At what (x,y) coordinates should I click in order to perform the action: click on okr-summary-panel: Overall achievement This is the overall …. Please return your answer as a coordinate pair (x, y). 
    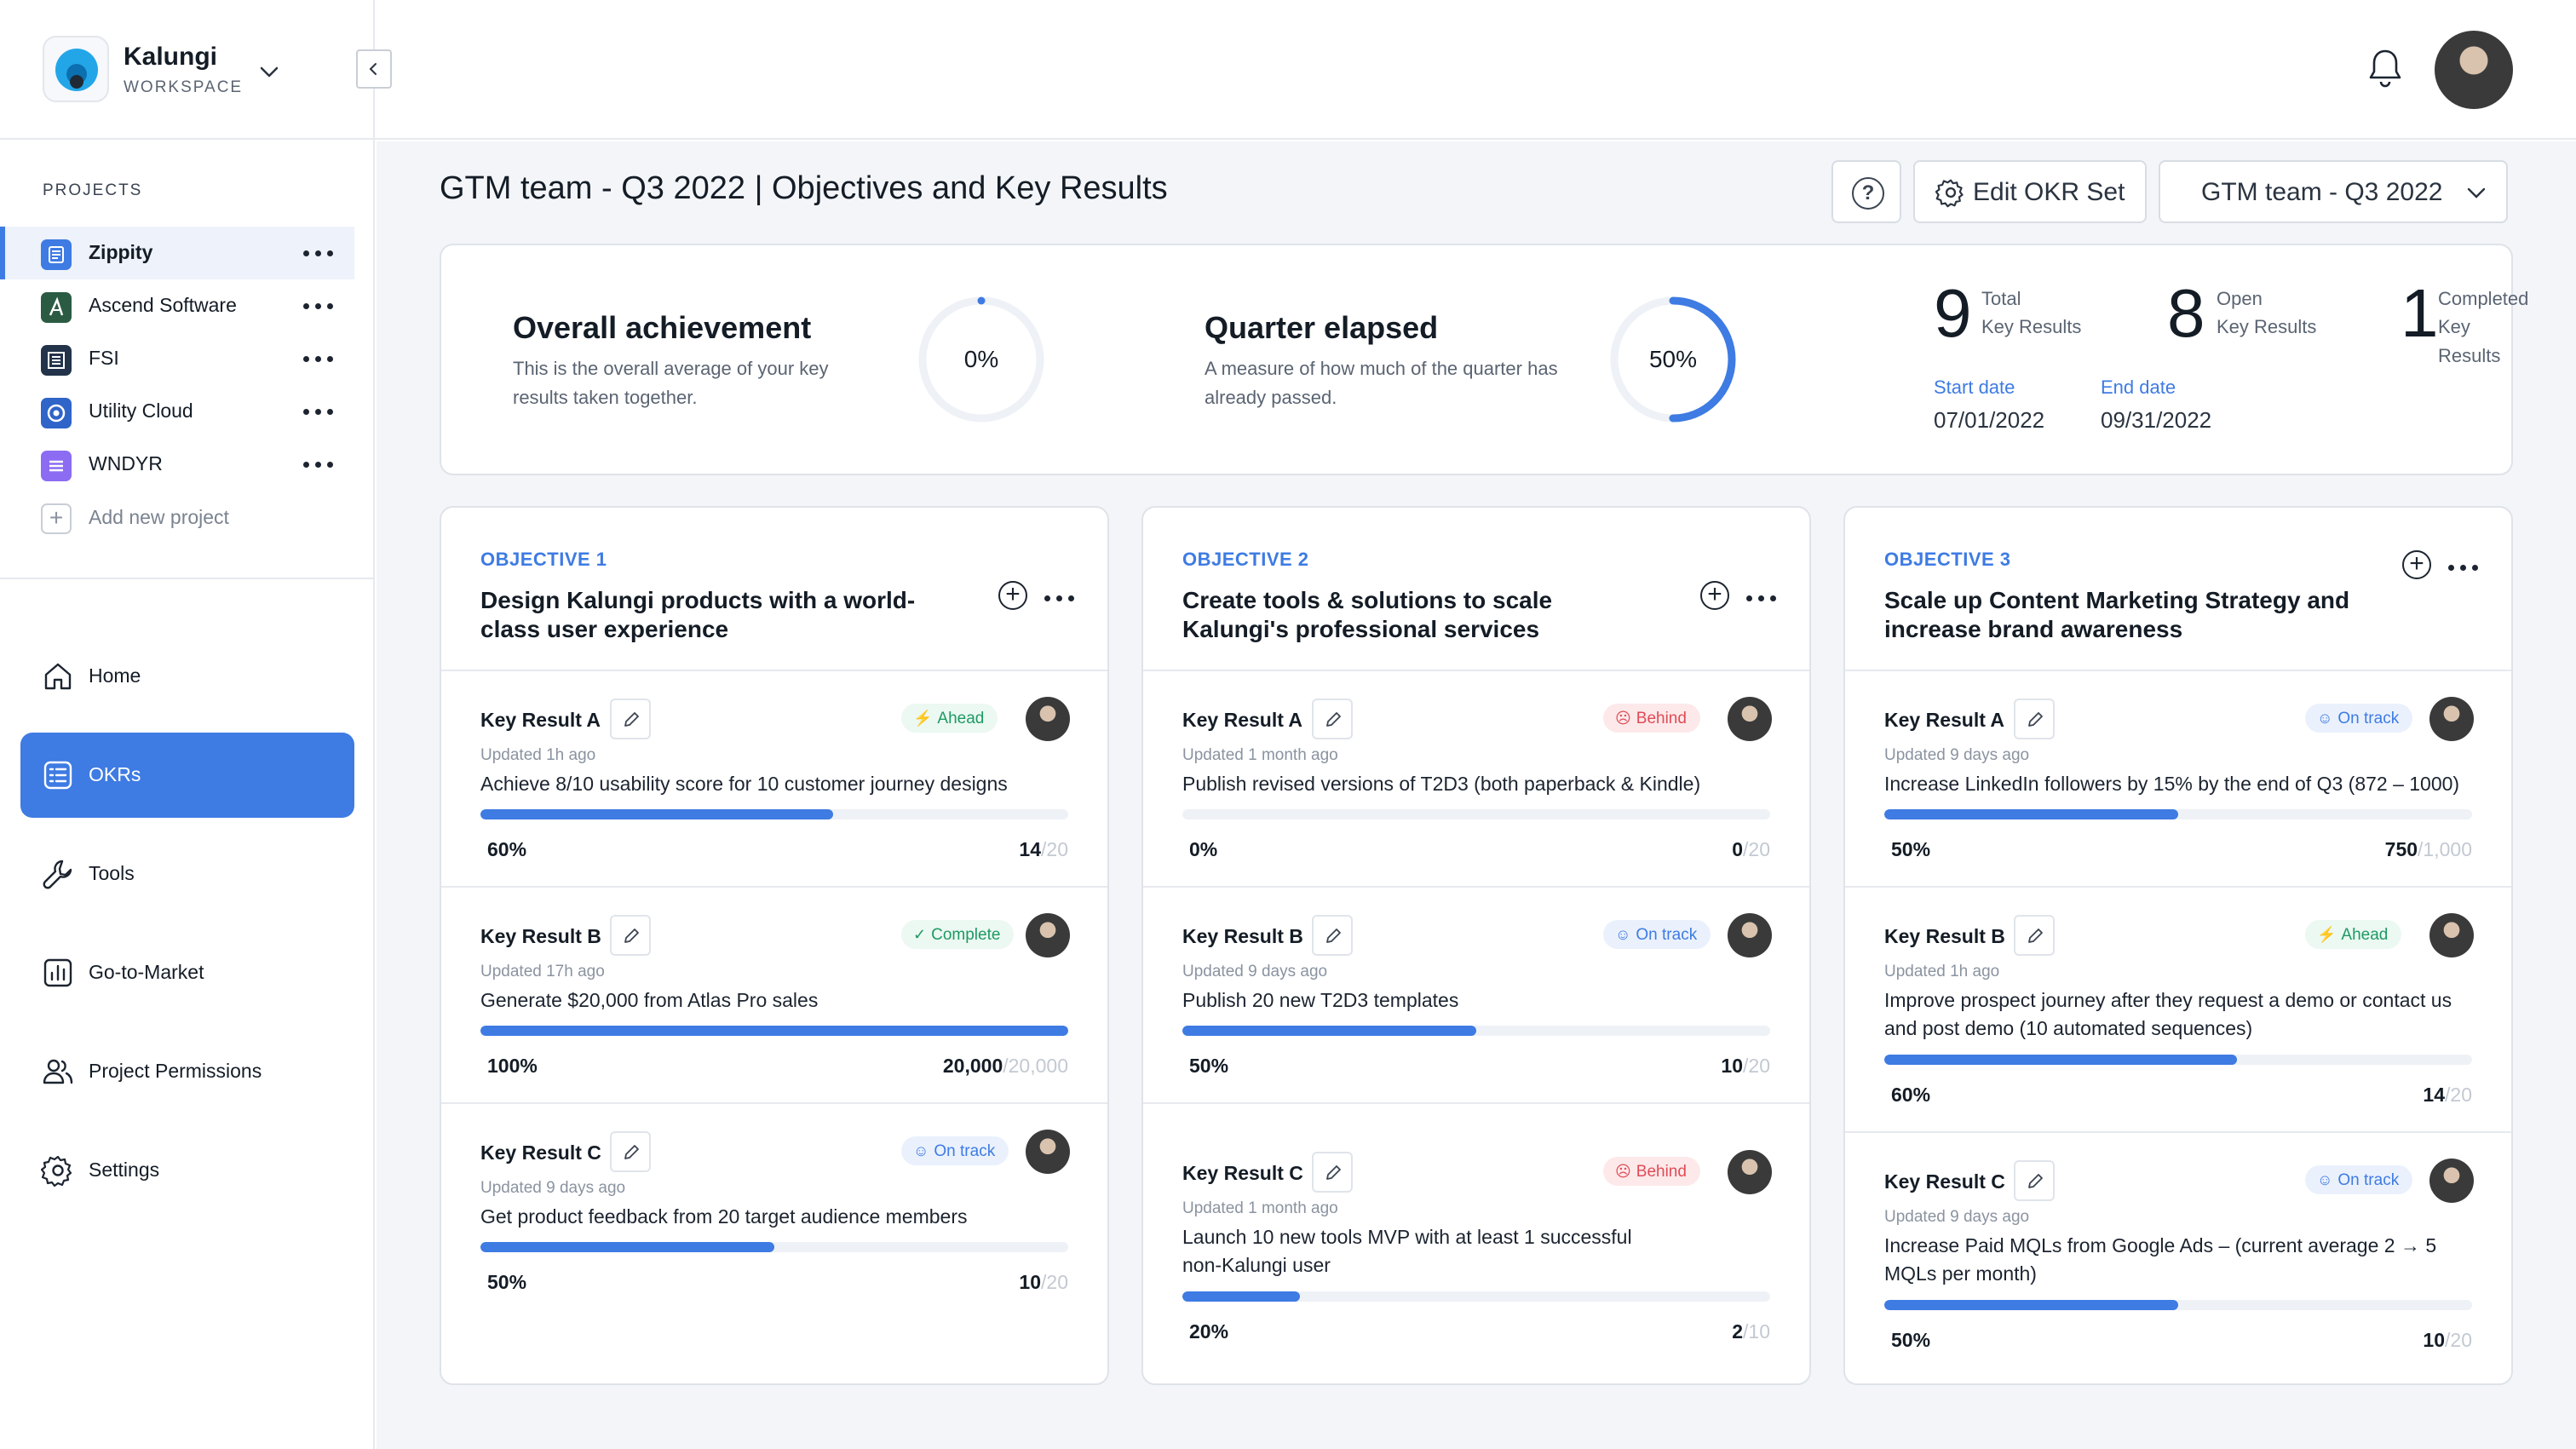
    Looking at the image, I should click on (1484, 359).